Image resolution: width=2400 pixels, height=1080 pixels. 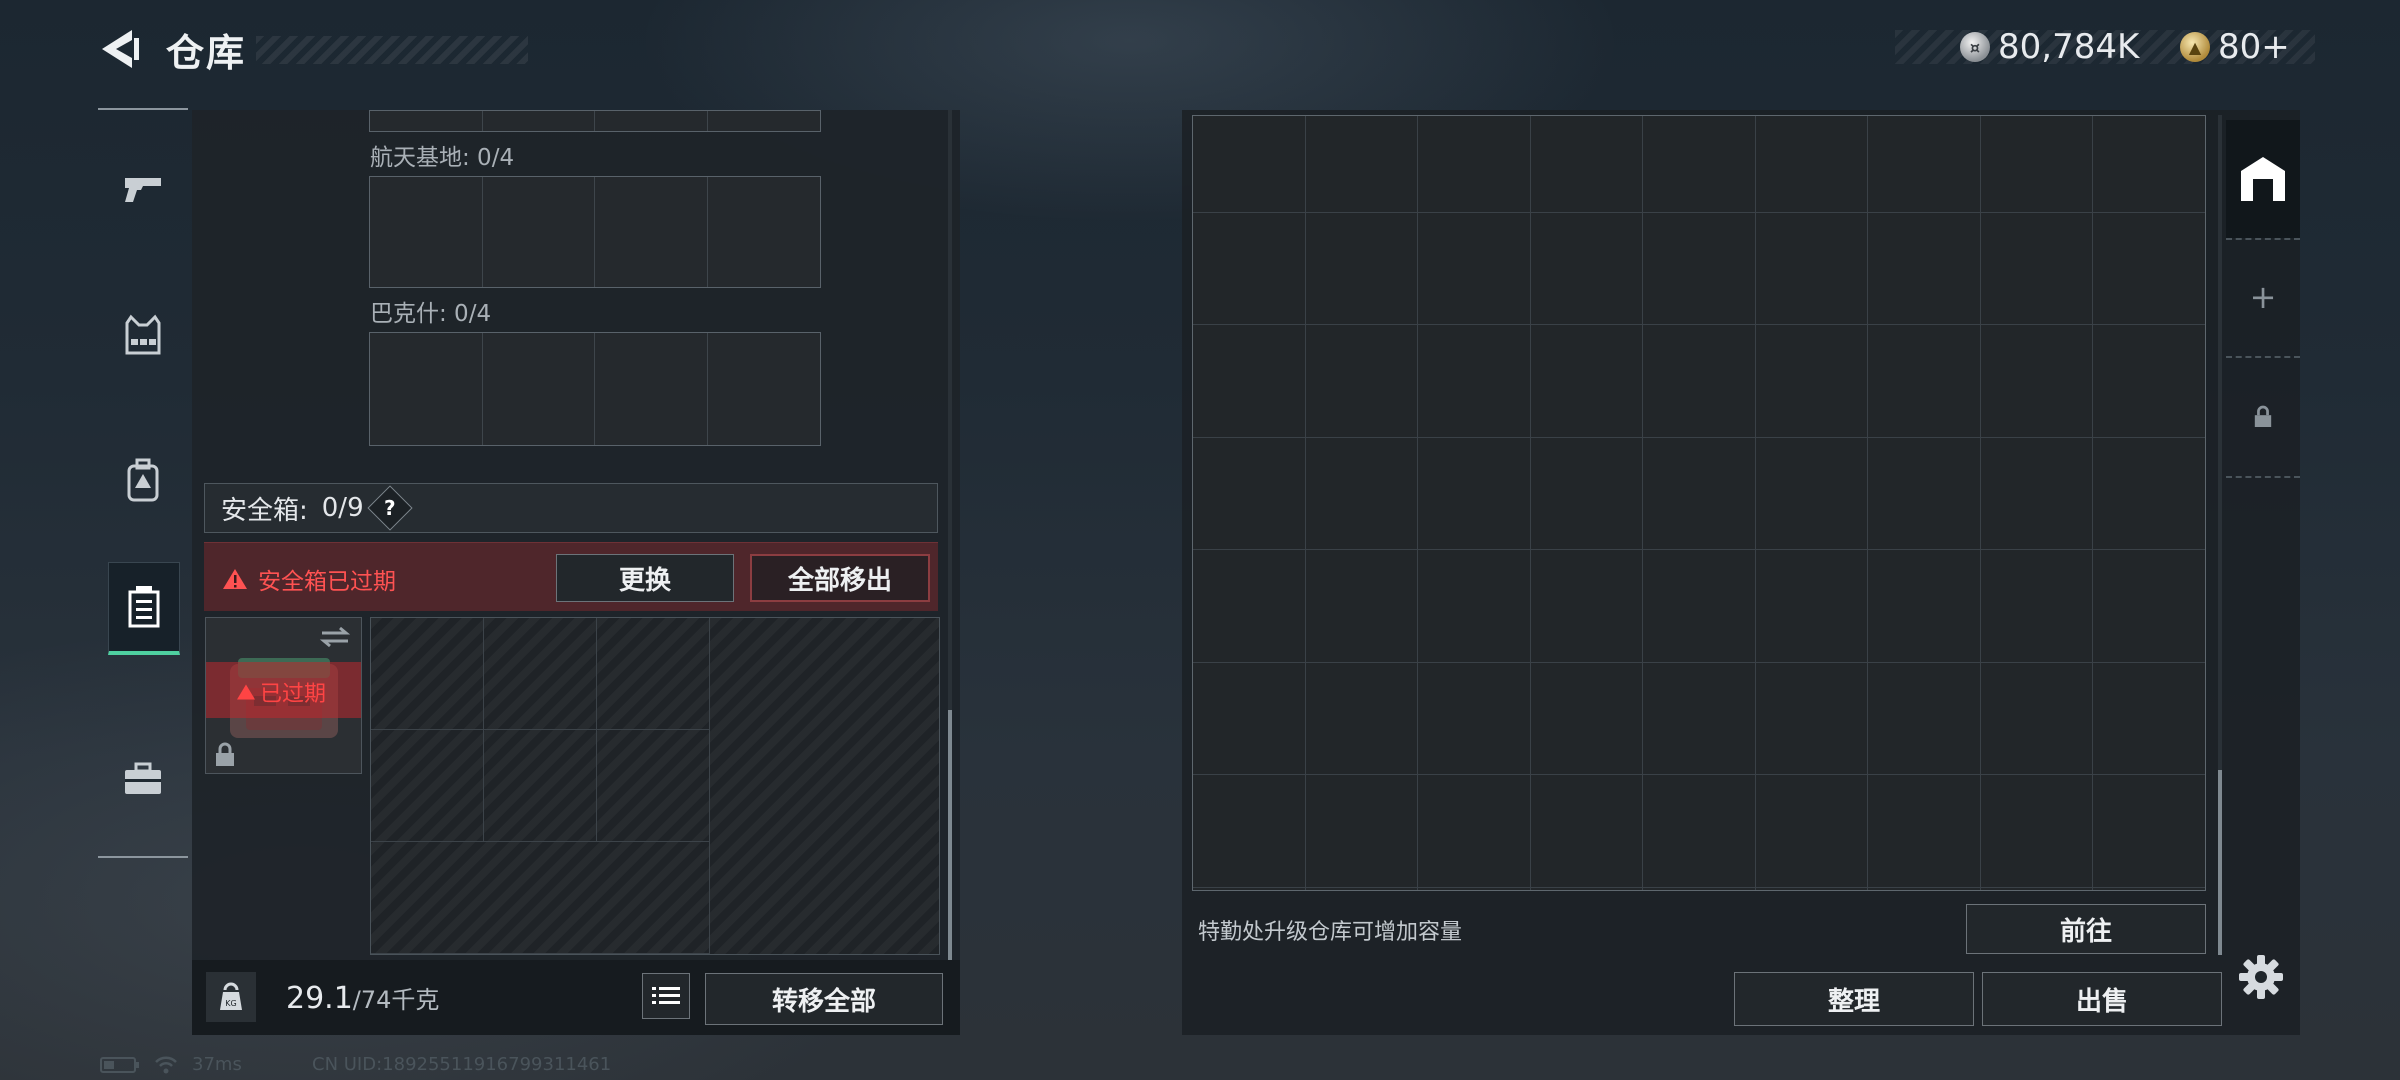 What do you see at coordinates (2263, 417) in the screenshot?
I see `locked-storage-tab` at bounding box center [2263, 417].